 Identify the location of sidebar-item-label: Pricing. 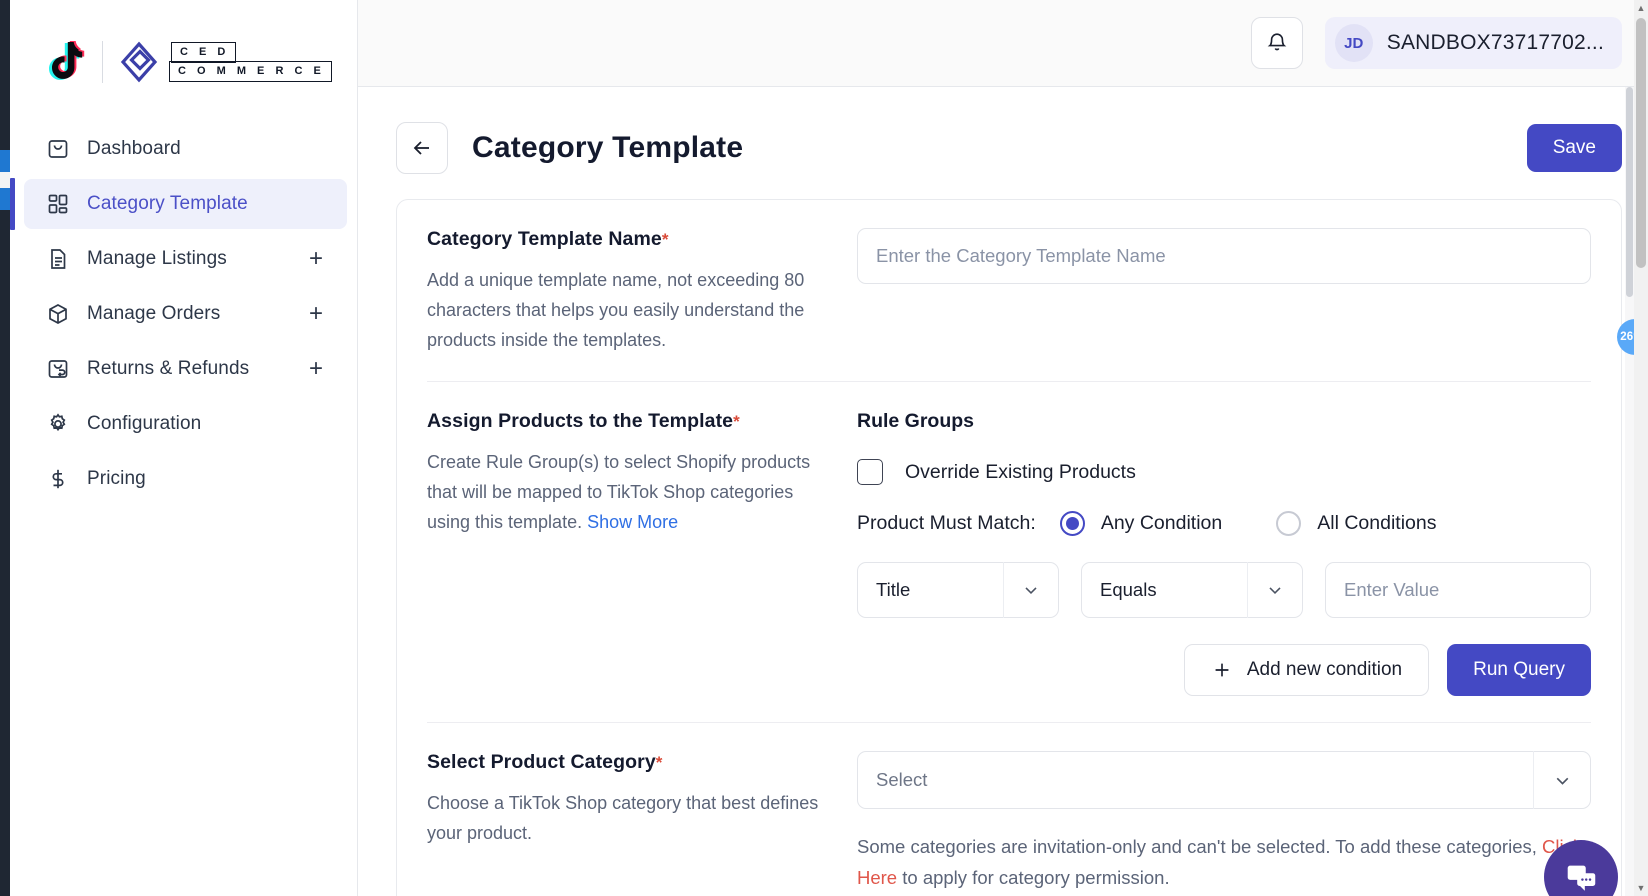
(116, 478).